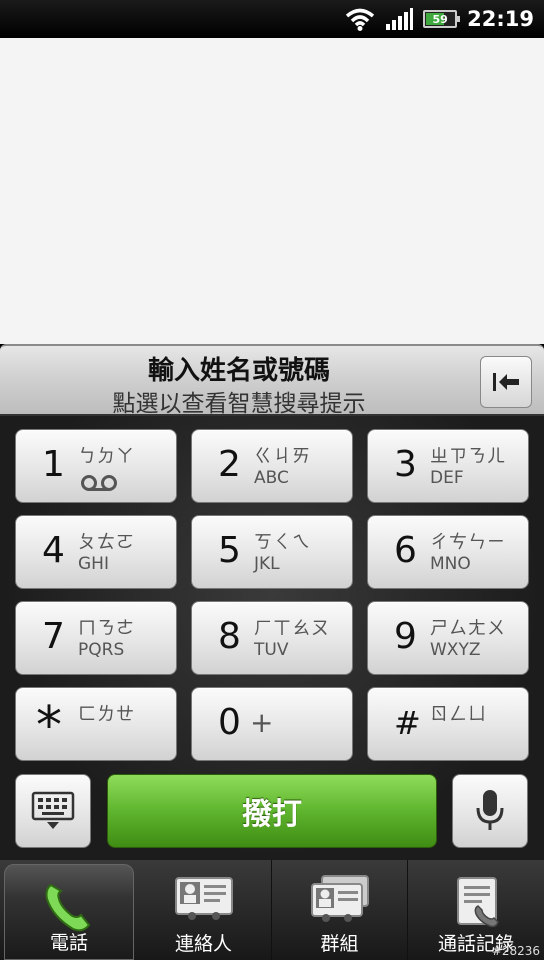  I want to click on key-digit: 4, so click(53, 550).